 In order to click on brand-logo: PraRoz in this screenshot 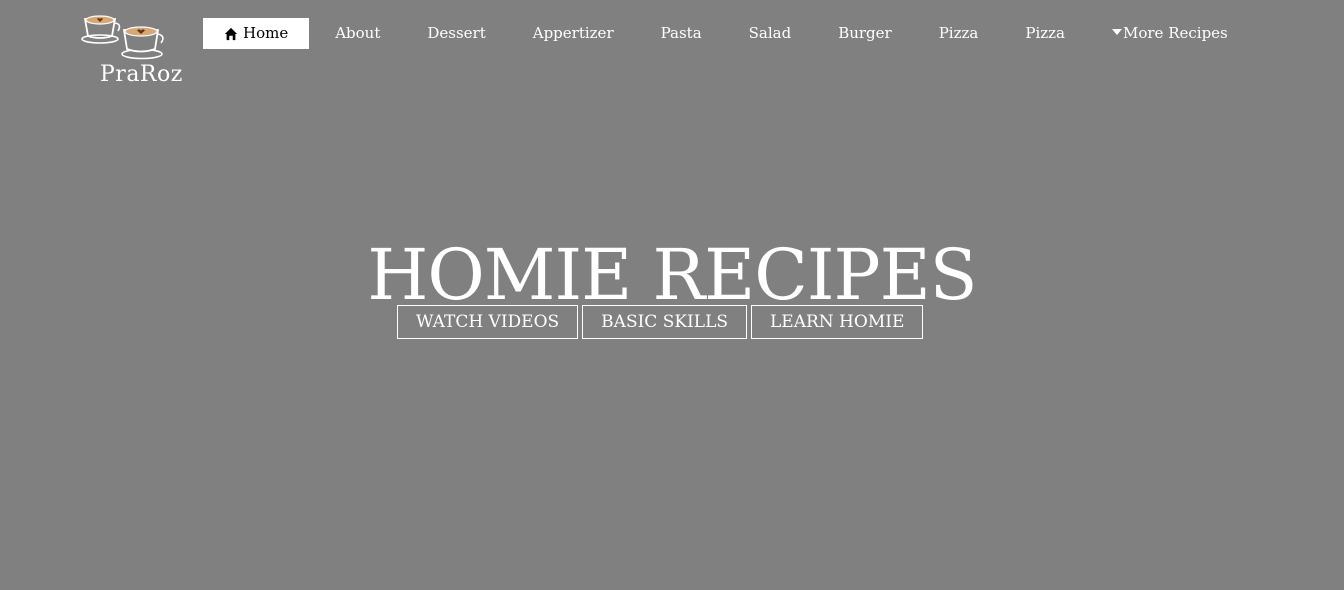, I will do `click(131, 52)`.